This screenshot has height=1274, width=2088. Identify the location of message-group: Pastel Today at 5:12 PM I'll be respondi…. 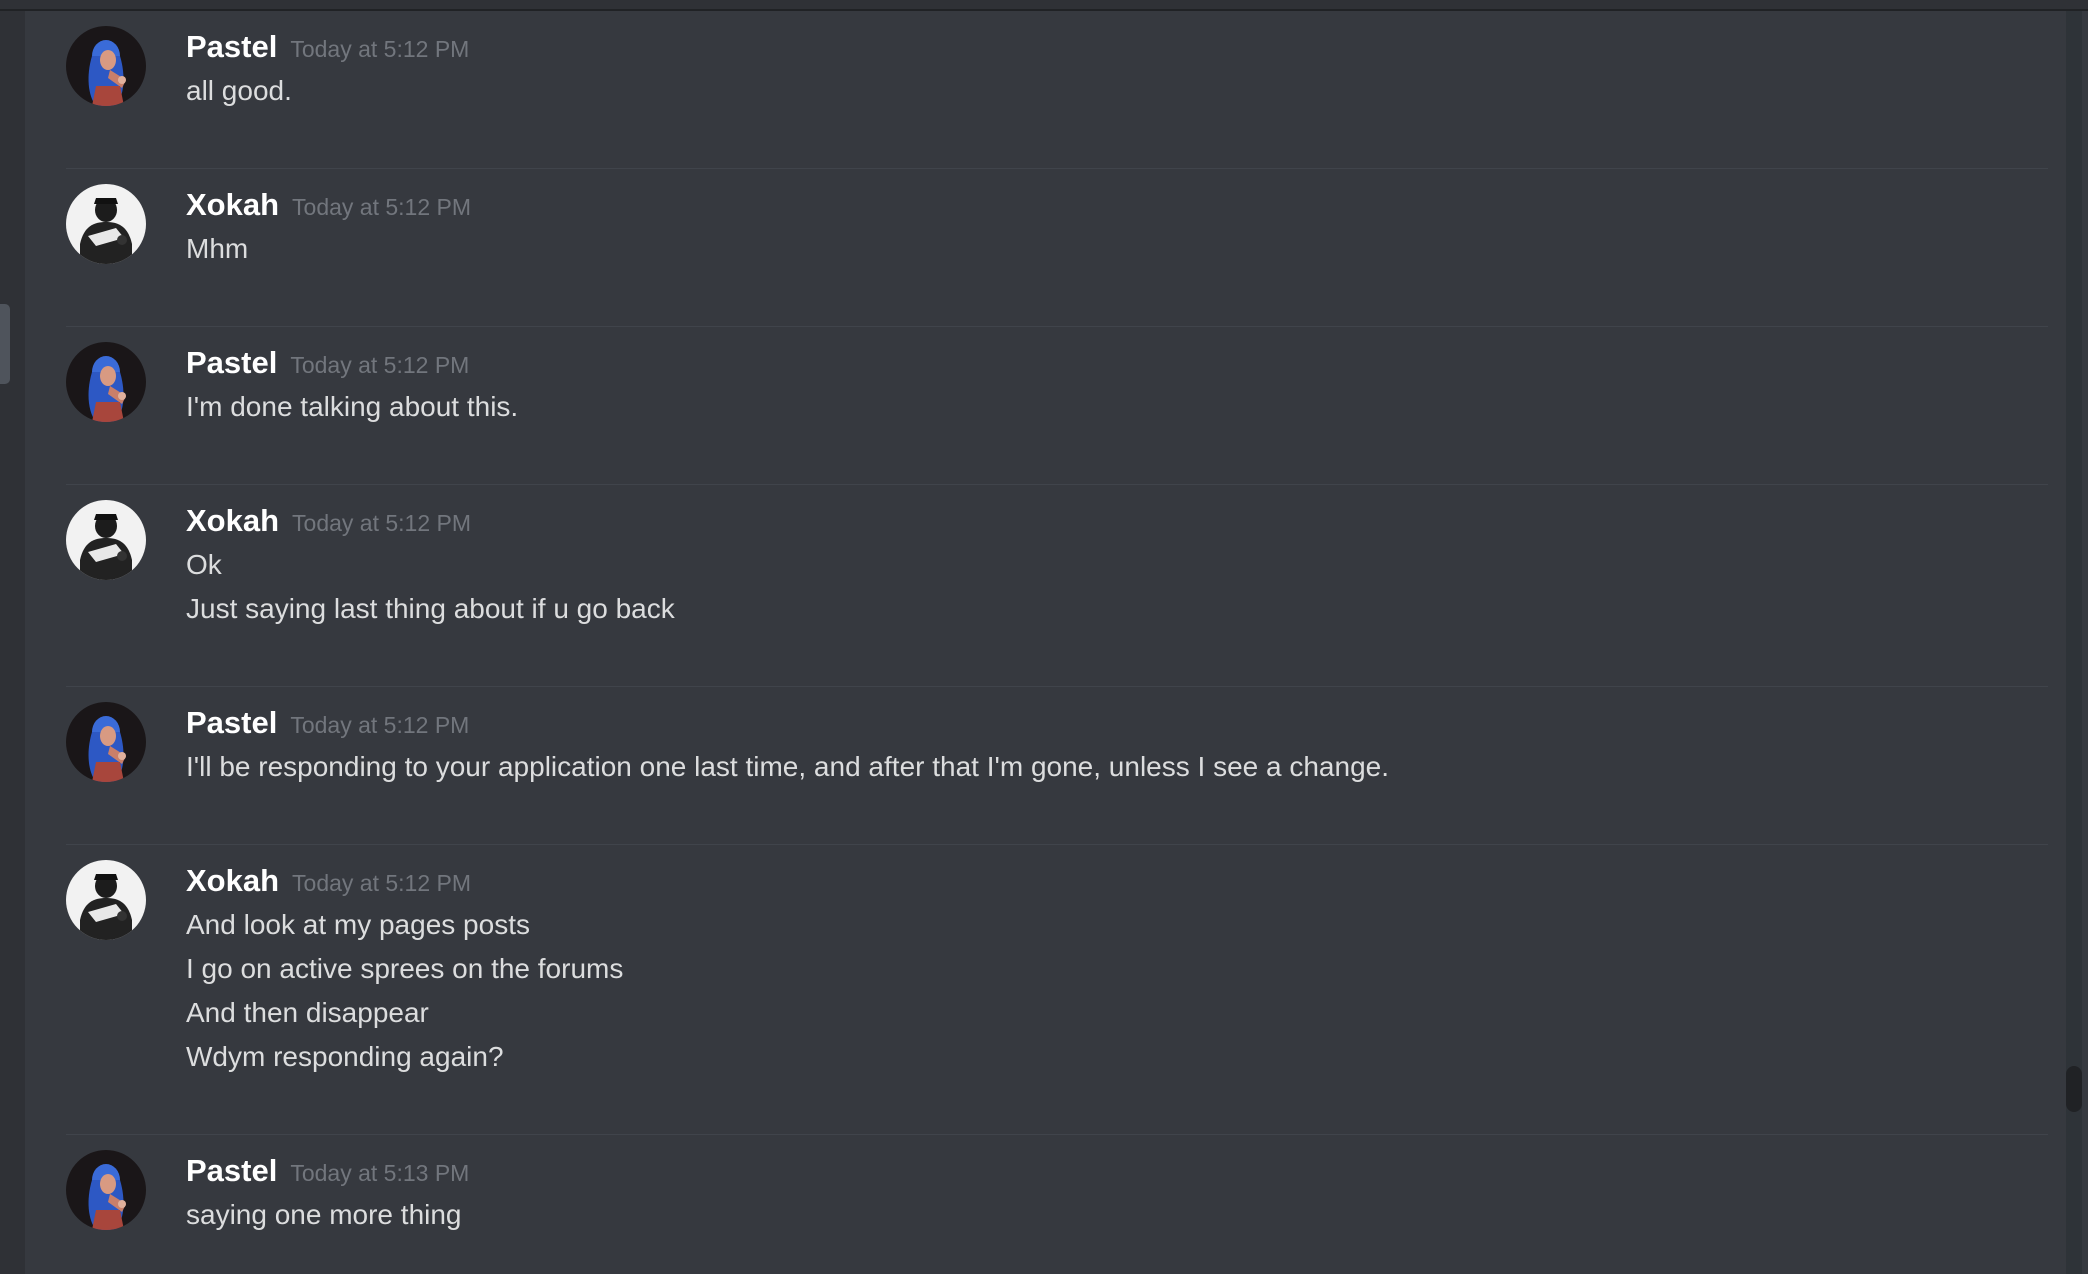
(1057, 766).